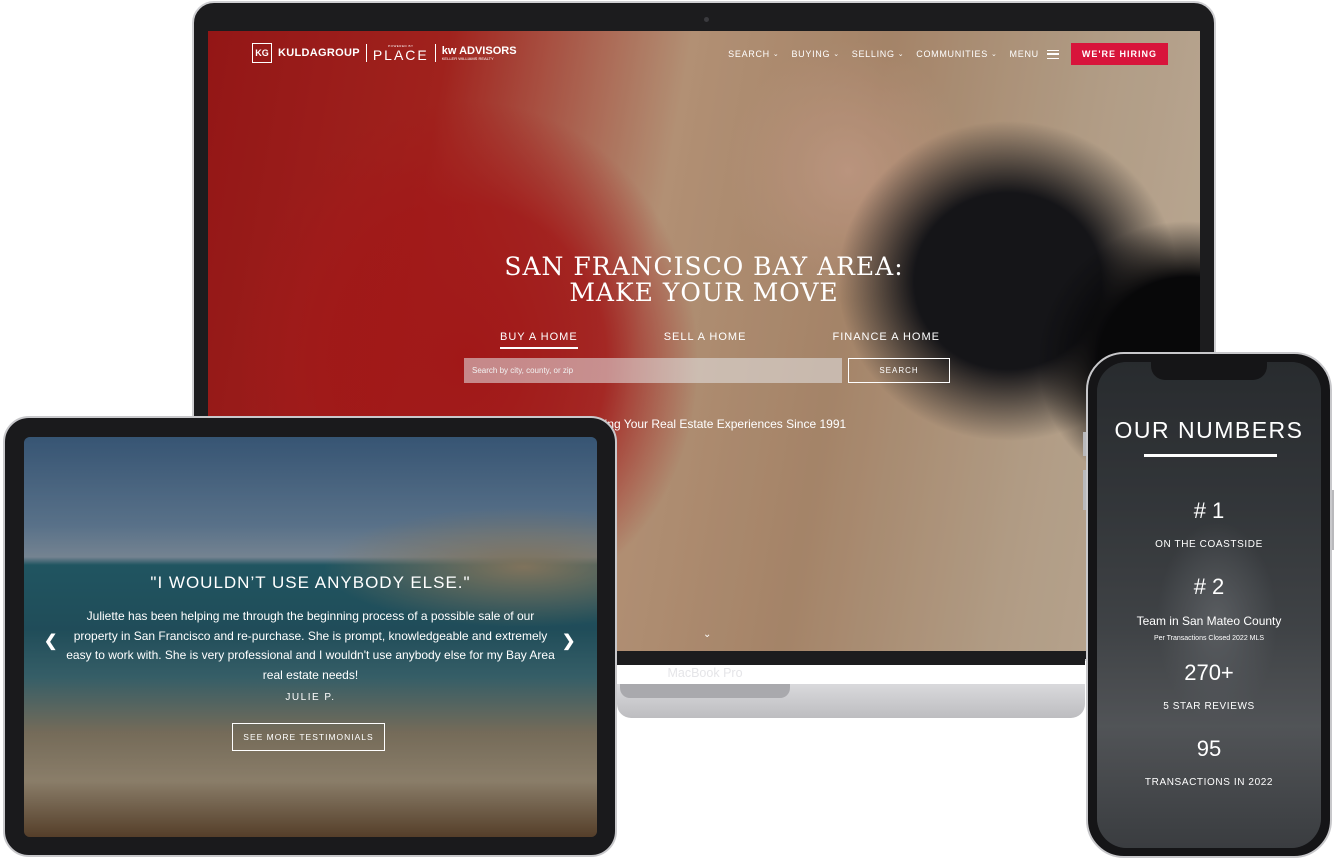 The height and width of the screenshot is (859, 1335). What do you see at coordinates (1209, 544) in the screenshot?
I see `stat-label: ON THE COASTSIDE` at bounding box center [1209, 544].